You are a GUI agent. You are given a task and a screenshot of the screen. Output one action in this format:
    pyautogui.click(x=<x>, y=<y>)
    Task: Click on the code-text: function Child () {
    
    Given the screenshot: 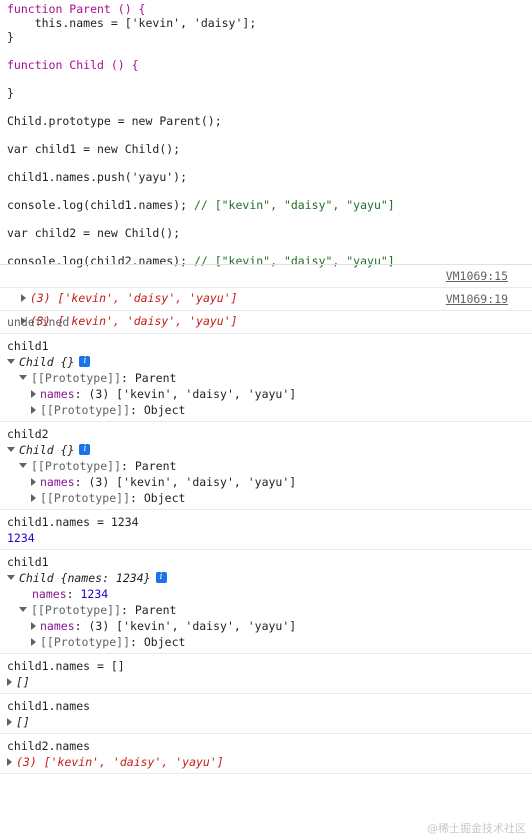 What is the action you would take?
    pyautogui.click(x=73, y=65)
    